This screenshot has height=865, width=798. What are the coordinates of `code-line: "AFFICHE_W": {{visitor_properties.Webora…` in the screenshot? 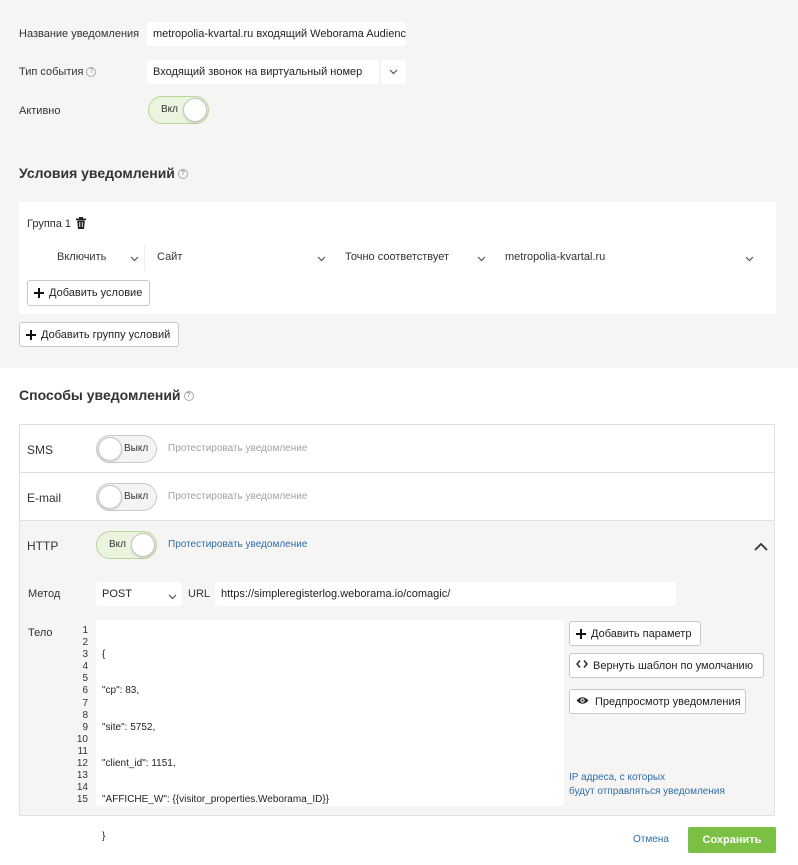 It's located at (216, 800).